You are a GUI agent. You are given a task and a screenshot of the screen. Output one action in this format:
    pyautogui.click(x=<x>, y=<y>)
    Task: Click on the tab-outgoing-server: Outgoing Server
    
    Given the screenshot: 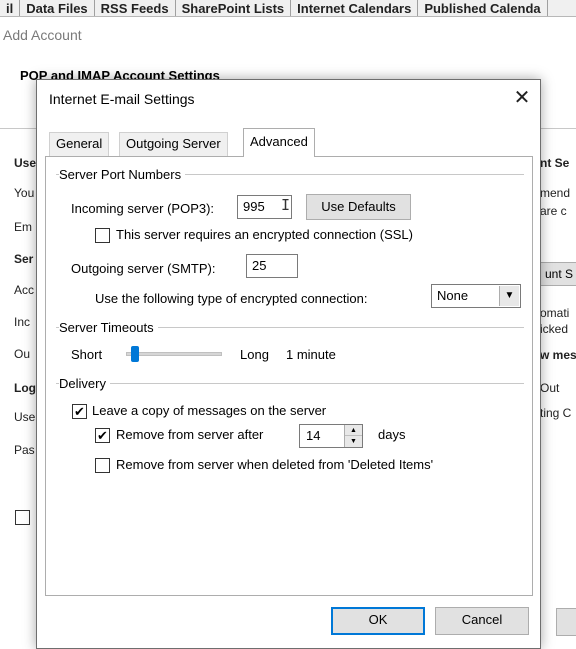 What is the action you would take?
    pyautogui.click(x=173, y=144)
    